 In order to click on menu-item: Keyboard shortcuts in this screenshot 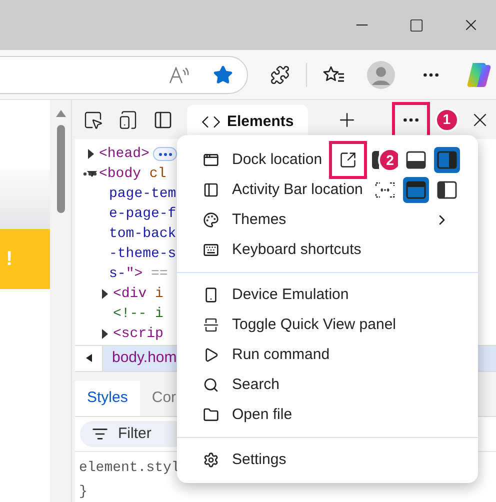, I will do `click(327, 250)`.